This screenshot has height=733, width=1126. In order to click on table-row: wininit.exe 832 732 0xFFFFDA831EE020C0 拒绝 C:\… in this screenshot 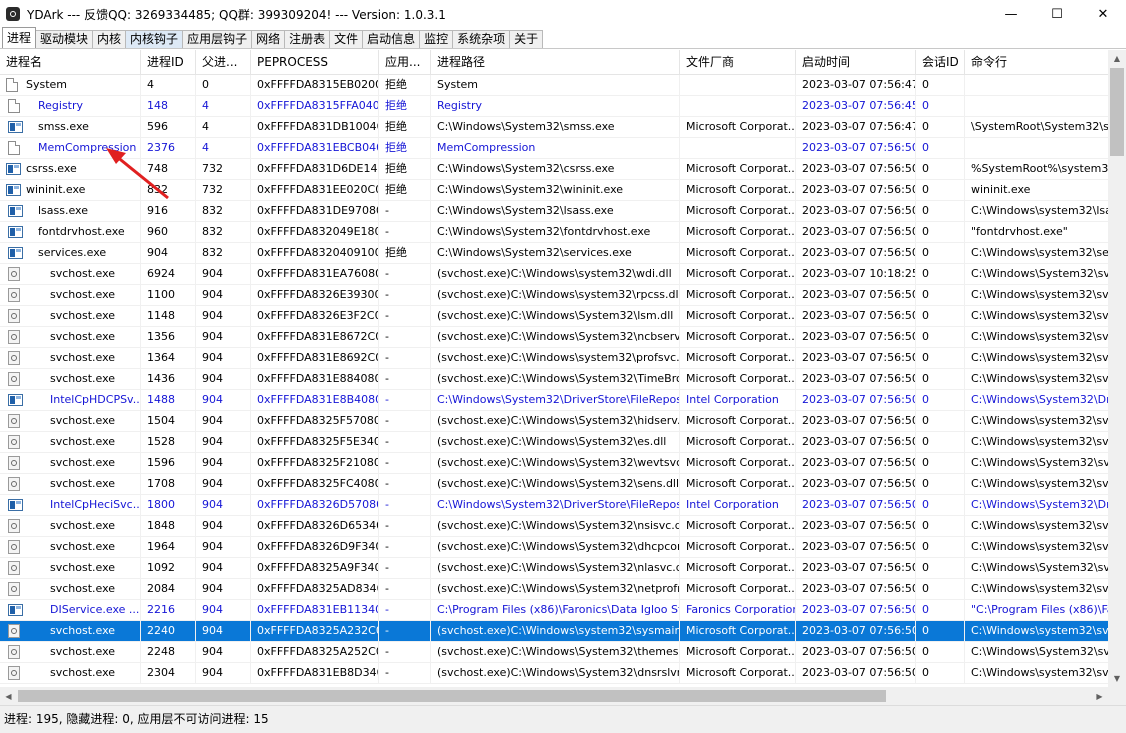, I will do `click(554, 190)`.